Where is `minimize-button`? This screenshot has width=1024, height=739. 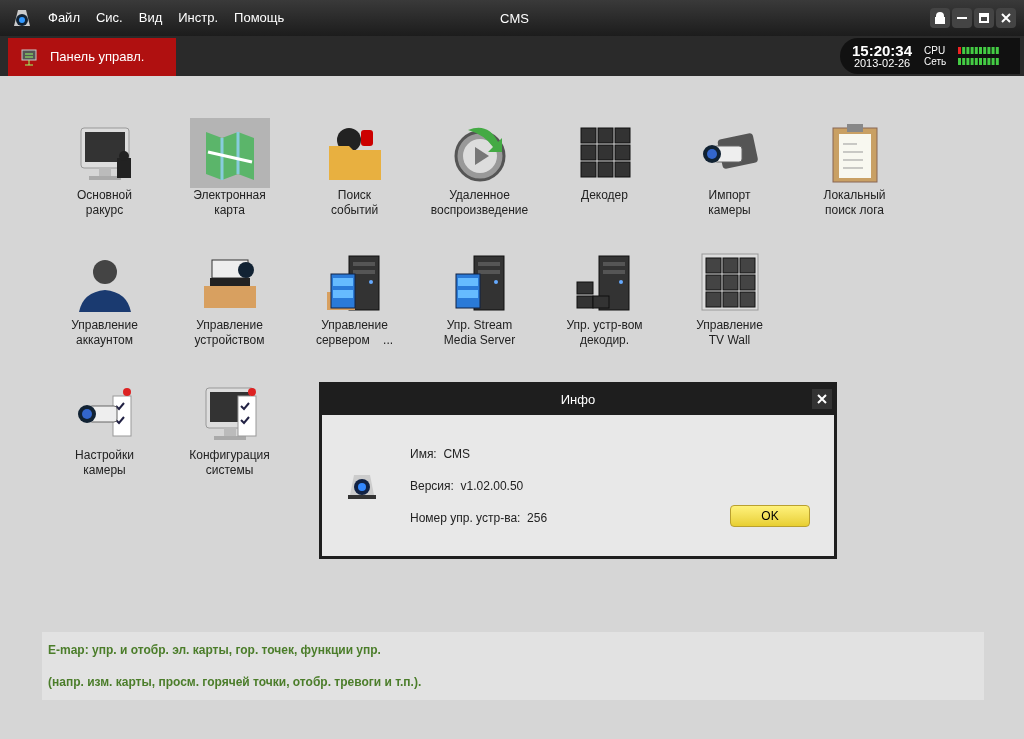 minimize-button is located at coordinates (962, 18).